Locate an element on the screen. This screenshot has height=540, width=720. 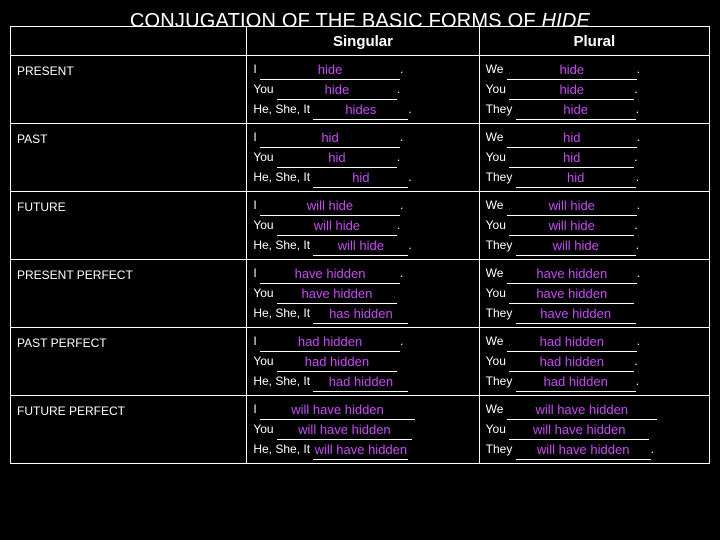
table-header: Singular Plural is located at coordinates (360, 41).